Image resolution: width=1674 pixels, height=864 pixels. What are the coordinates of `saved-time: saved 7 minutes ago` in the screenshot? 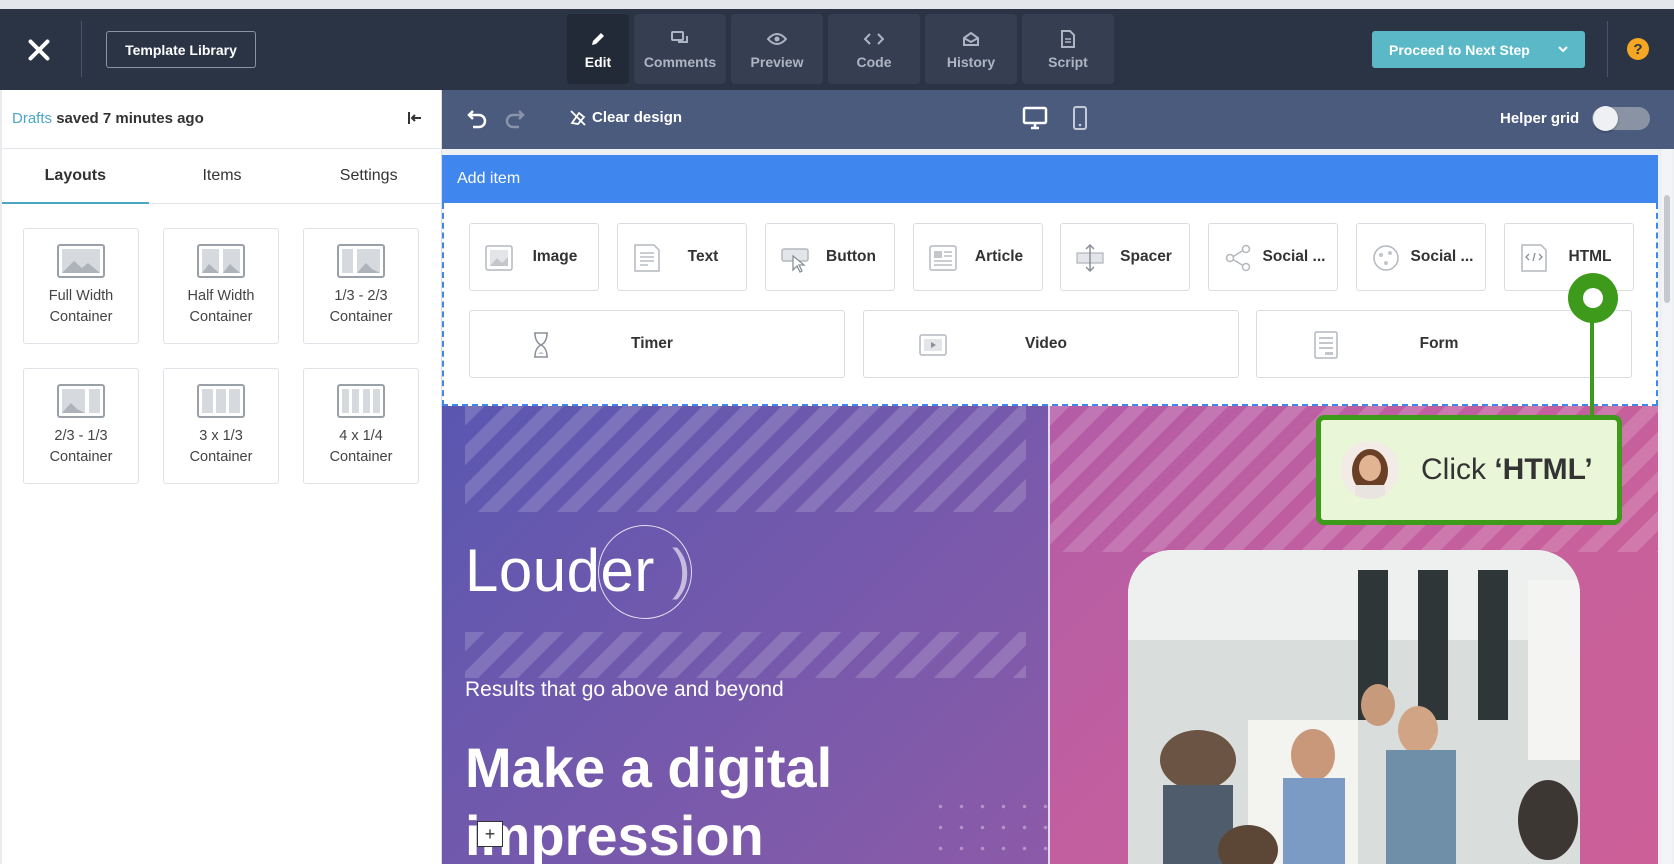 It's located at (130, 118).